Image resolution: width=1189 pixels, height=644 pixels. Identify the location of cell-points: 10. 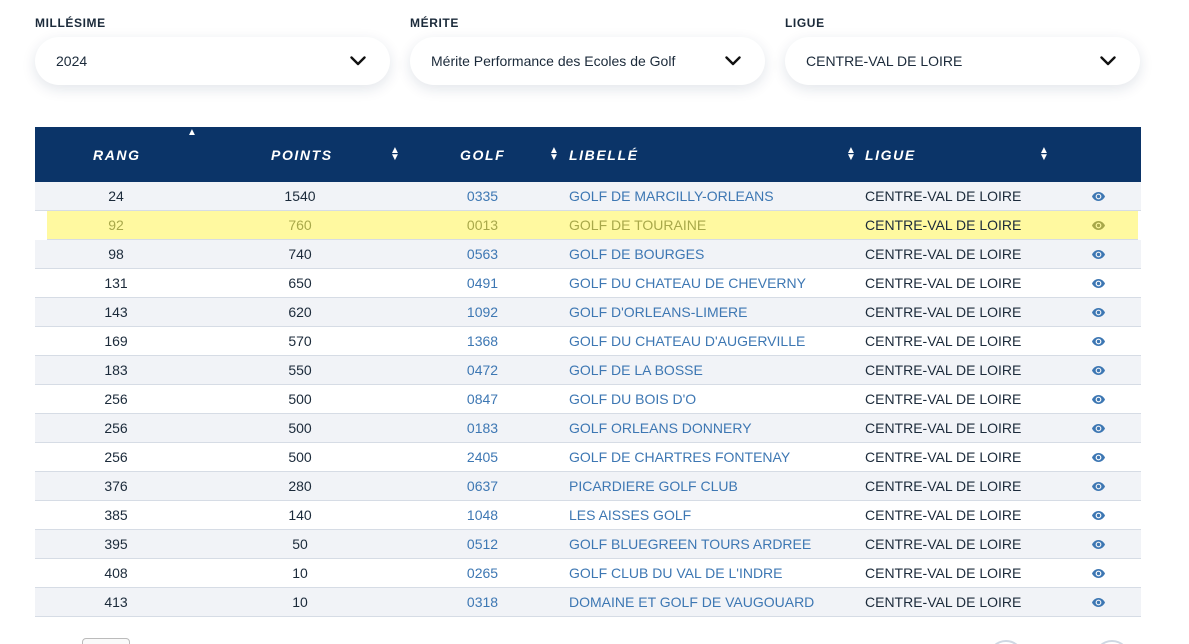
(300, 602).